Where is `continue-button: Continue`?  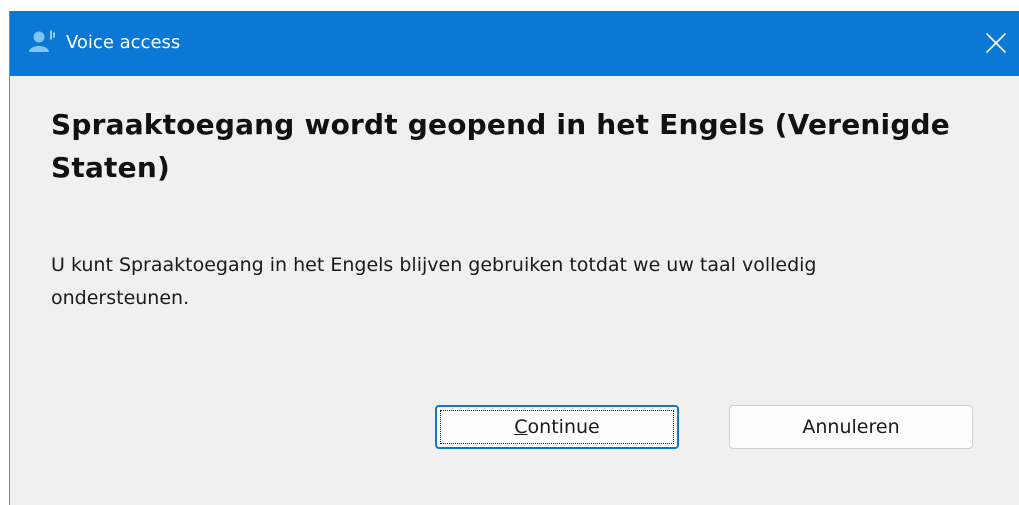
continue-button: Continue is located at coordinates (557, 427).